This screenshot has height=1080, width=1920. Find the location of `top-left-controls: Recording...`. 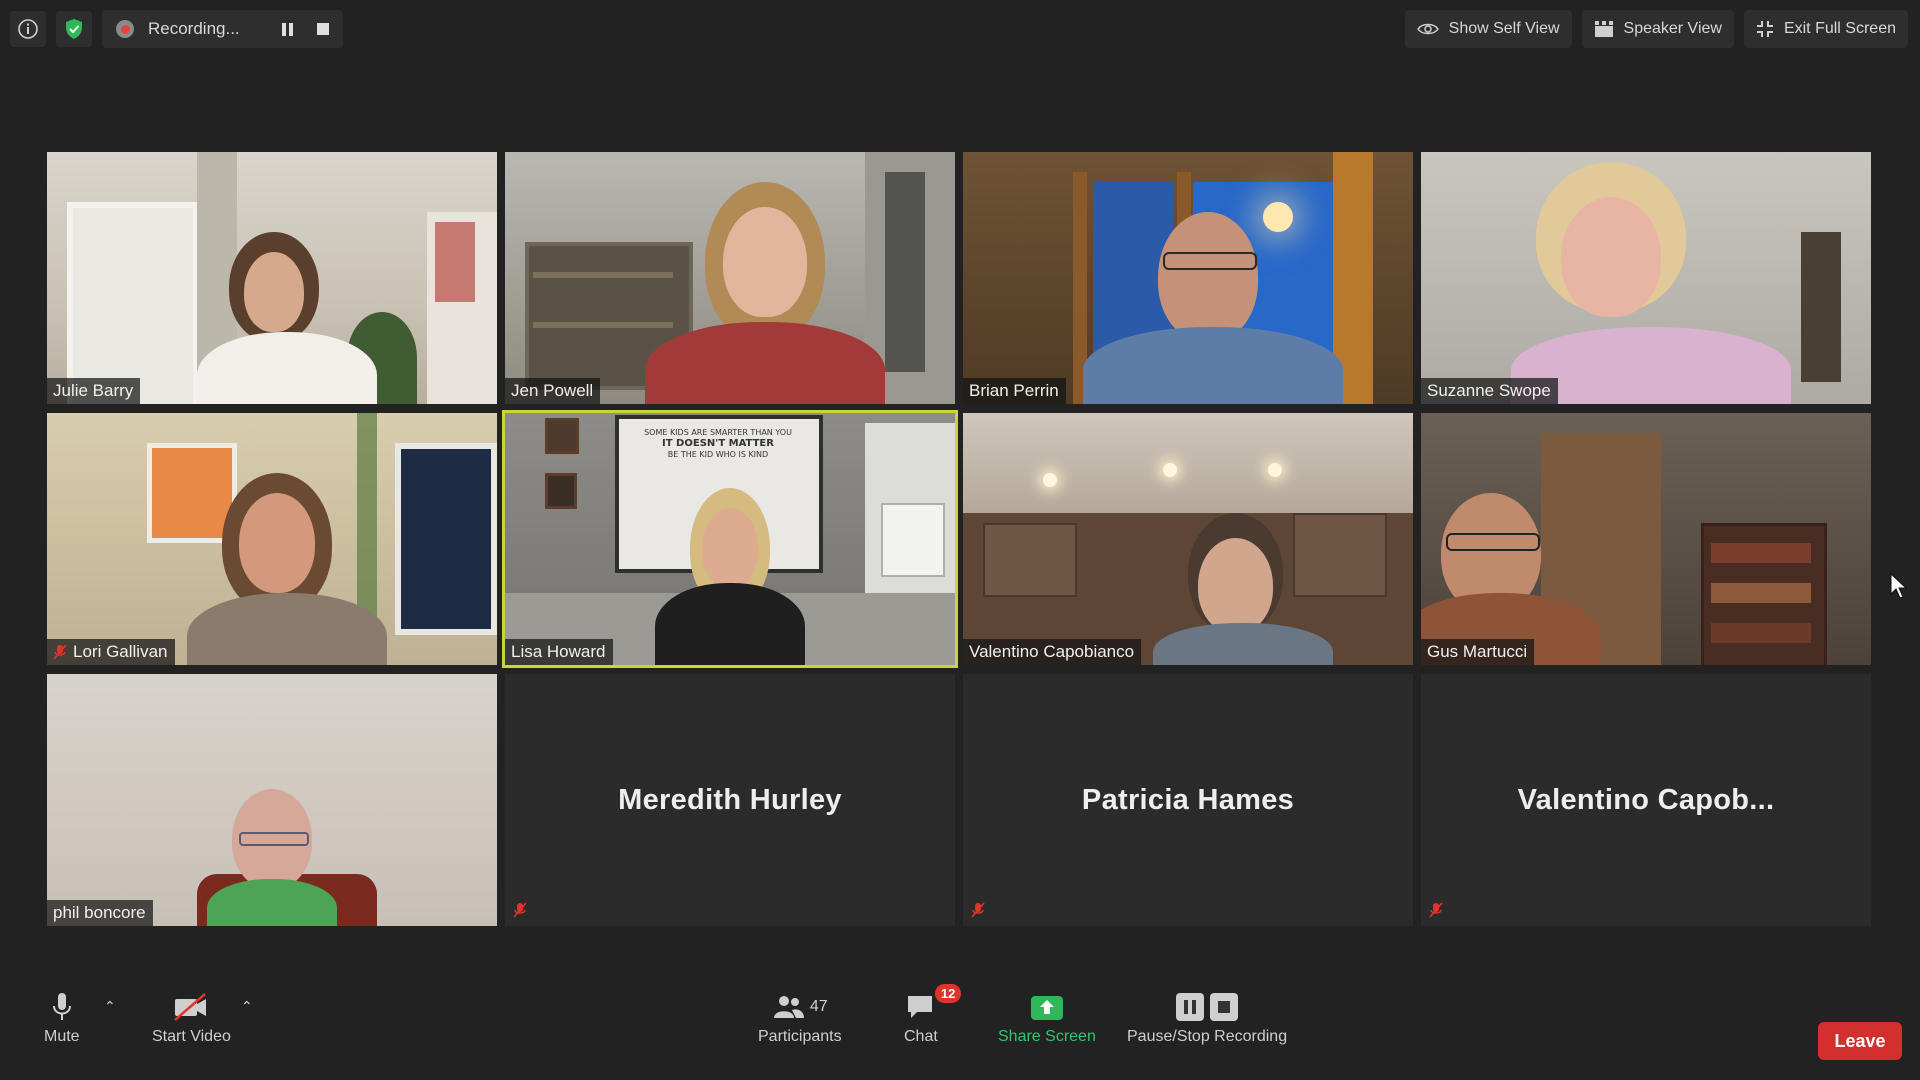

top-left-controls: Recording... is located at coordinates (176, 29).